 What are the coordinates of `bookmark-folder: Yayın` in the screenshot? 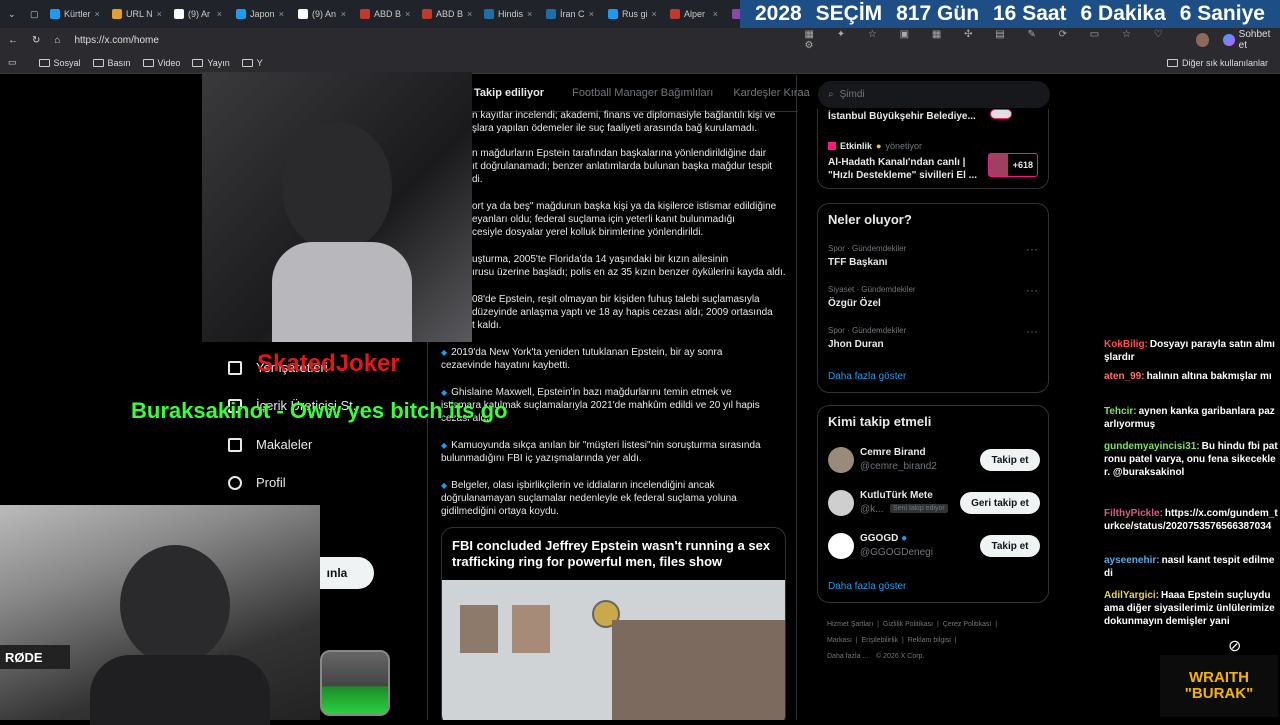 It's located at (211, 63).